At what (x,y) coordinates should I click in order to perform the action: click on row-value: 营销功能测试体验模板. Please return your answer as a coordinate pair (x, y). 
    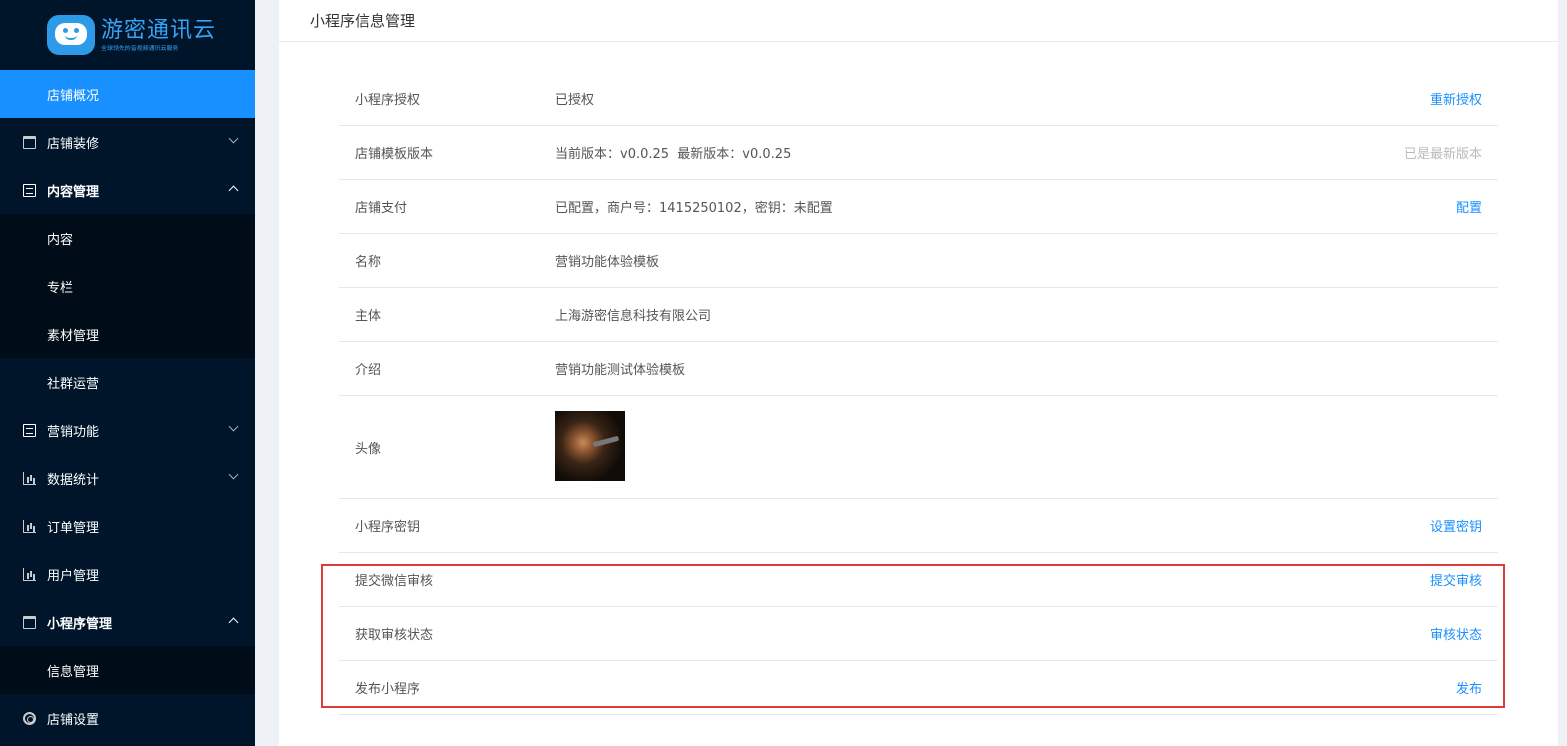
    Looking at the image, I should click on (620, 370).